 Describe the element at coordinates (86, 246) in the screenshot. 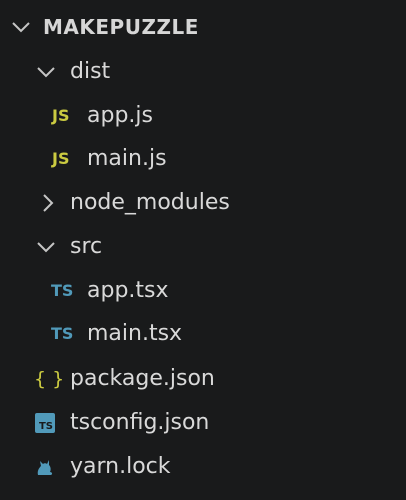

I see `tree-item-label: src` at that location.